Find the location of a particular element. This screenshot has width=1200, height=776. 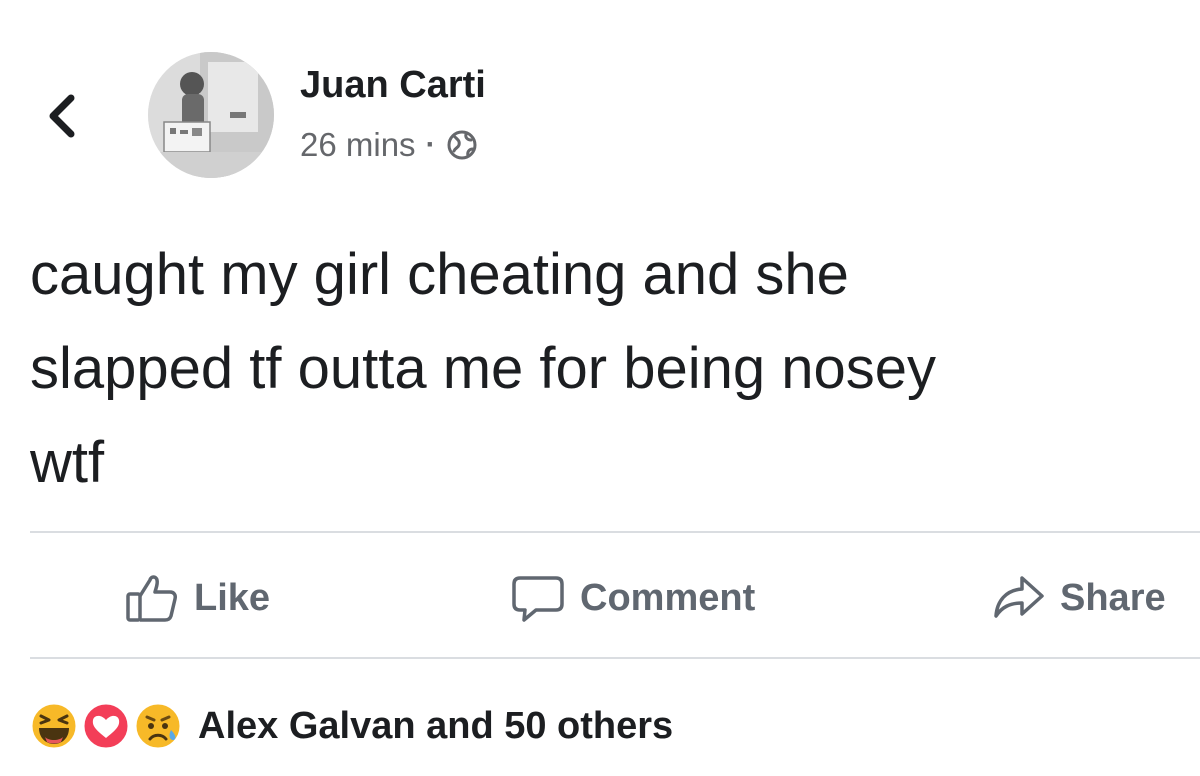

like-button: Like is located at coordinates (197, 598).